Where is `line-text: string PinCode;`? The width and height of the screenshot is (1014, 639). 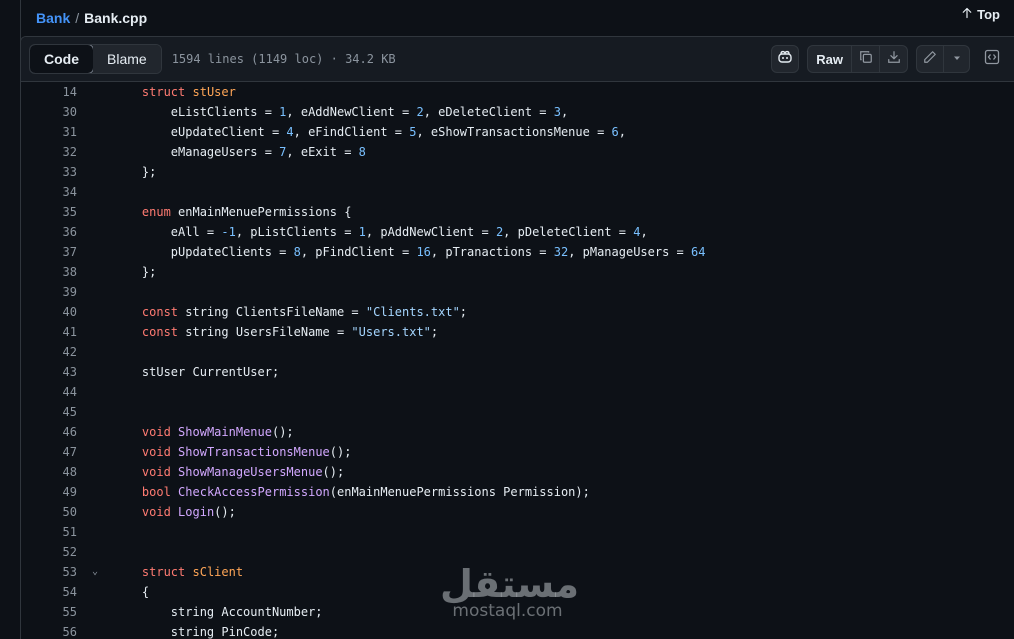
line-text: string PinCode; is located at coordinates (196, 630).